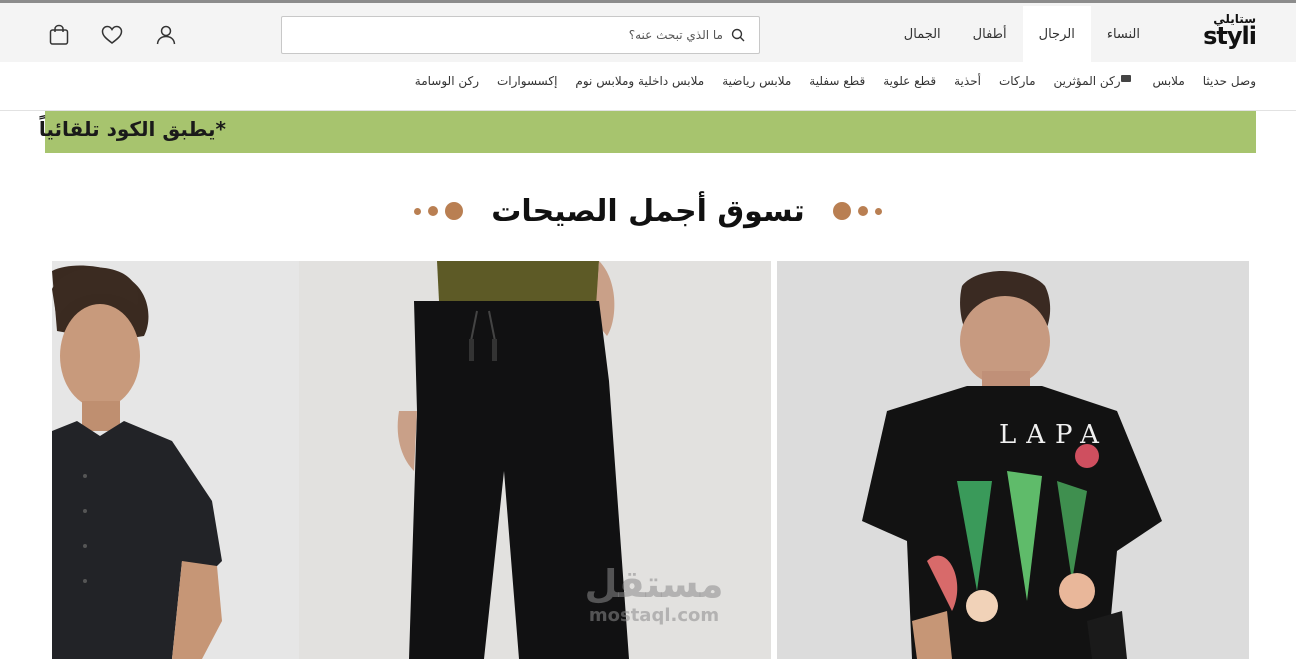  Describe the element at coordinates (1056, 34) in the screenshot. I see `tab-men: الرجال` at that location.